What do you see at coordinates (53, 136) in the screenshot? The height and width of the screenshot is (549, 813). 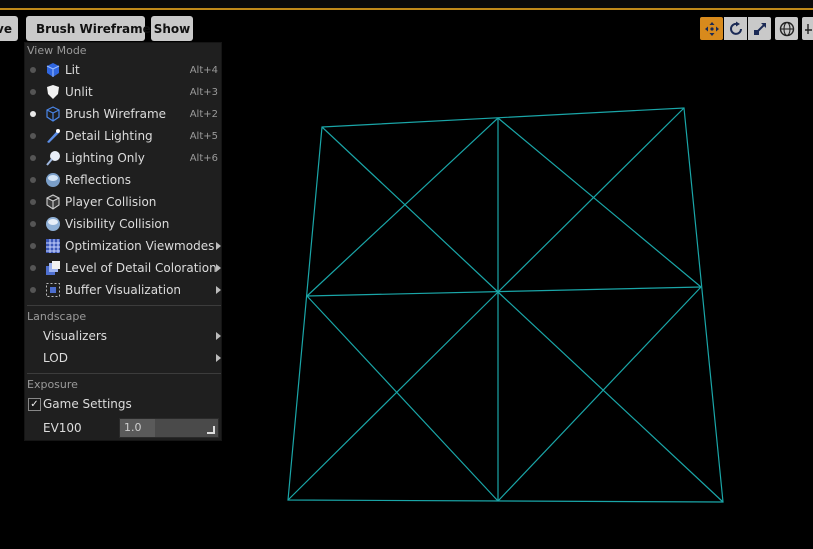 I see `detail-lighting-icon` at bounding box center [53, 136].